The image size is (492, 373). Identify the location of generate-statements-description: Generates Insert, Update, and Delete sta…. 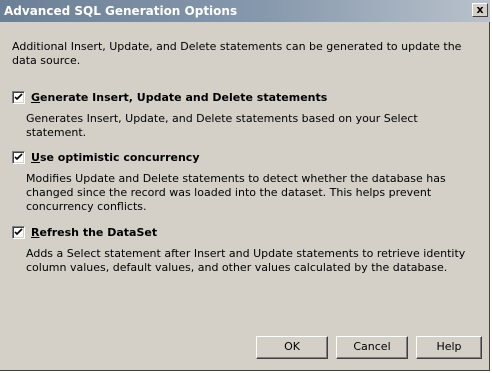
(222, 125).